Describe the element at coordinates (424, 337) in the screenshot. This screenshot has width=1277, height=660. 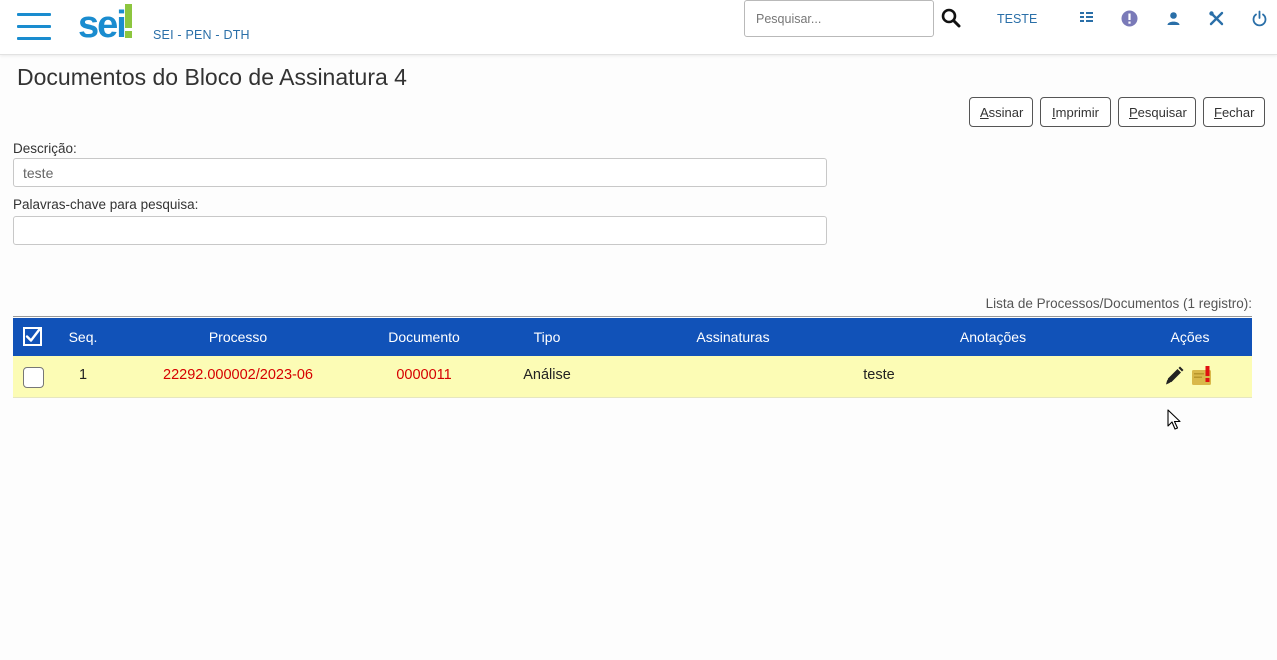
I see `column-header-documento: Documento` at that location.